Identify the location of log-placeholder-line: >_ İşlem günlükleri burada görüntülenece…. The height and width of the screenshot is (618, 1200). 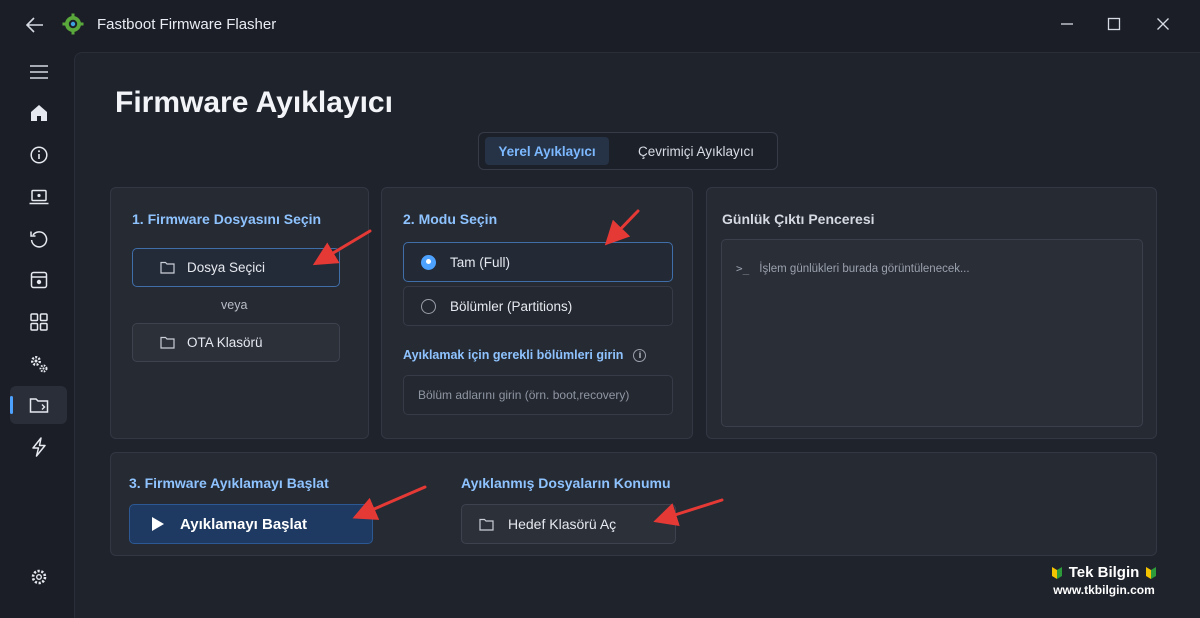
(853, 268).